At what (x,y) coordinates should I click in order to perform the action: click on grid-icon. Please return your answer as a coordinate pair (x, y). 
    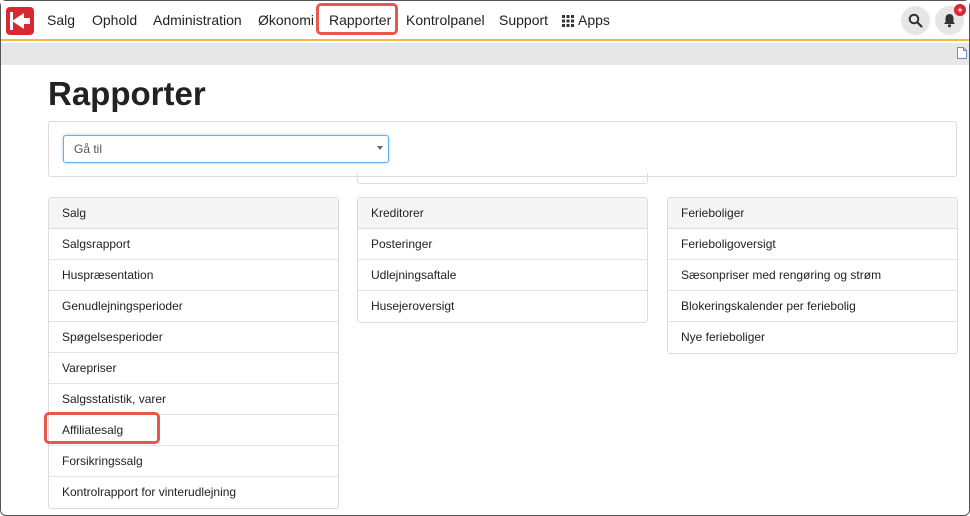
    Looking at the image, I should click on (568, 21).